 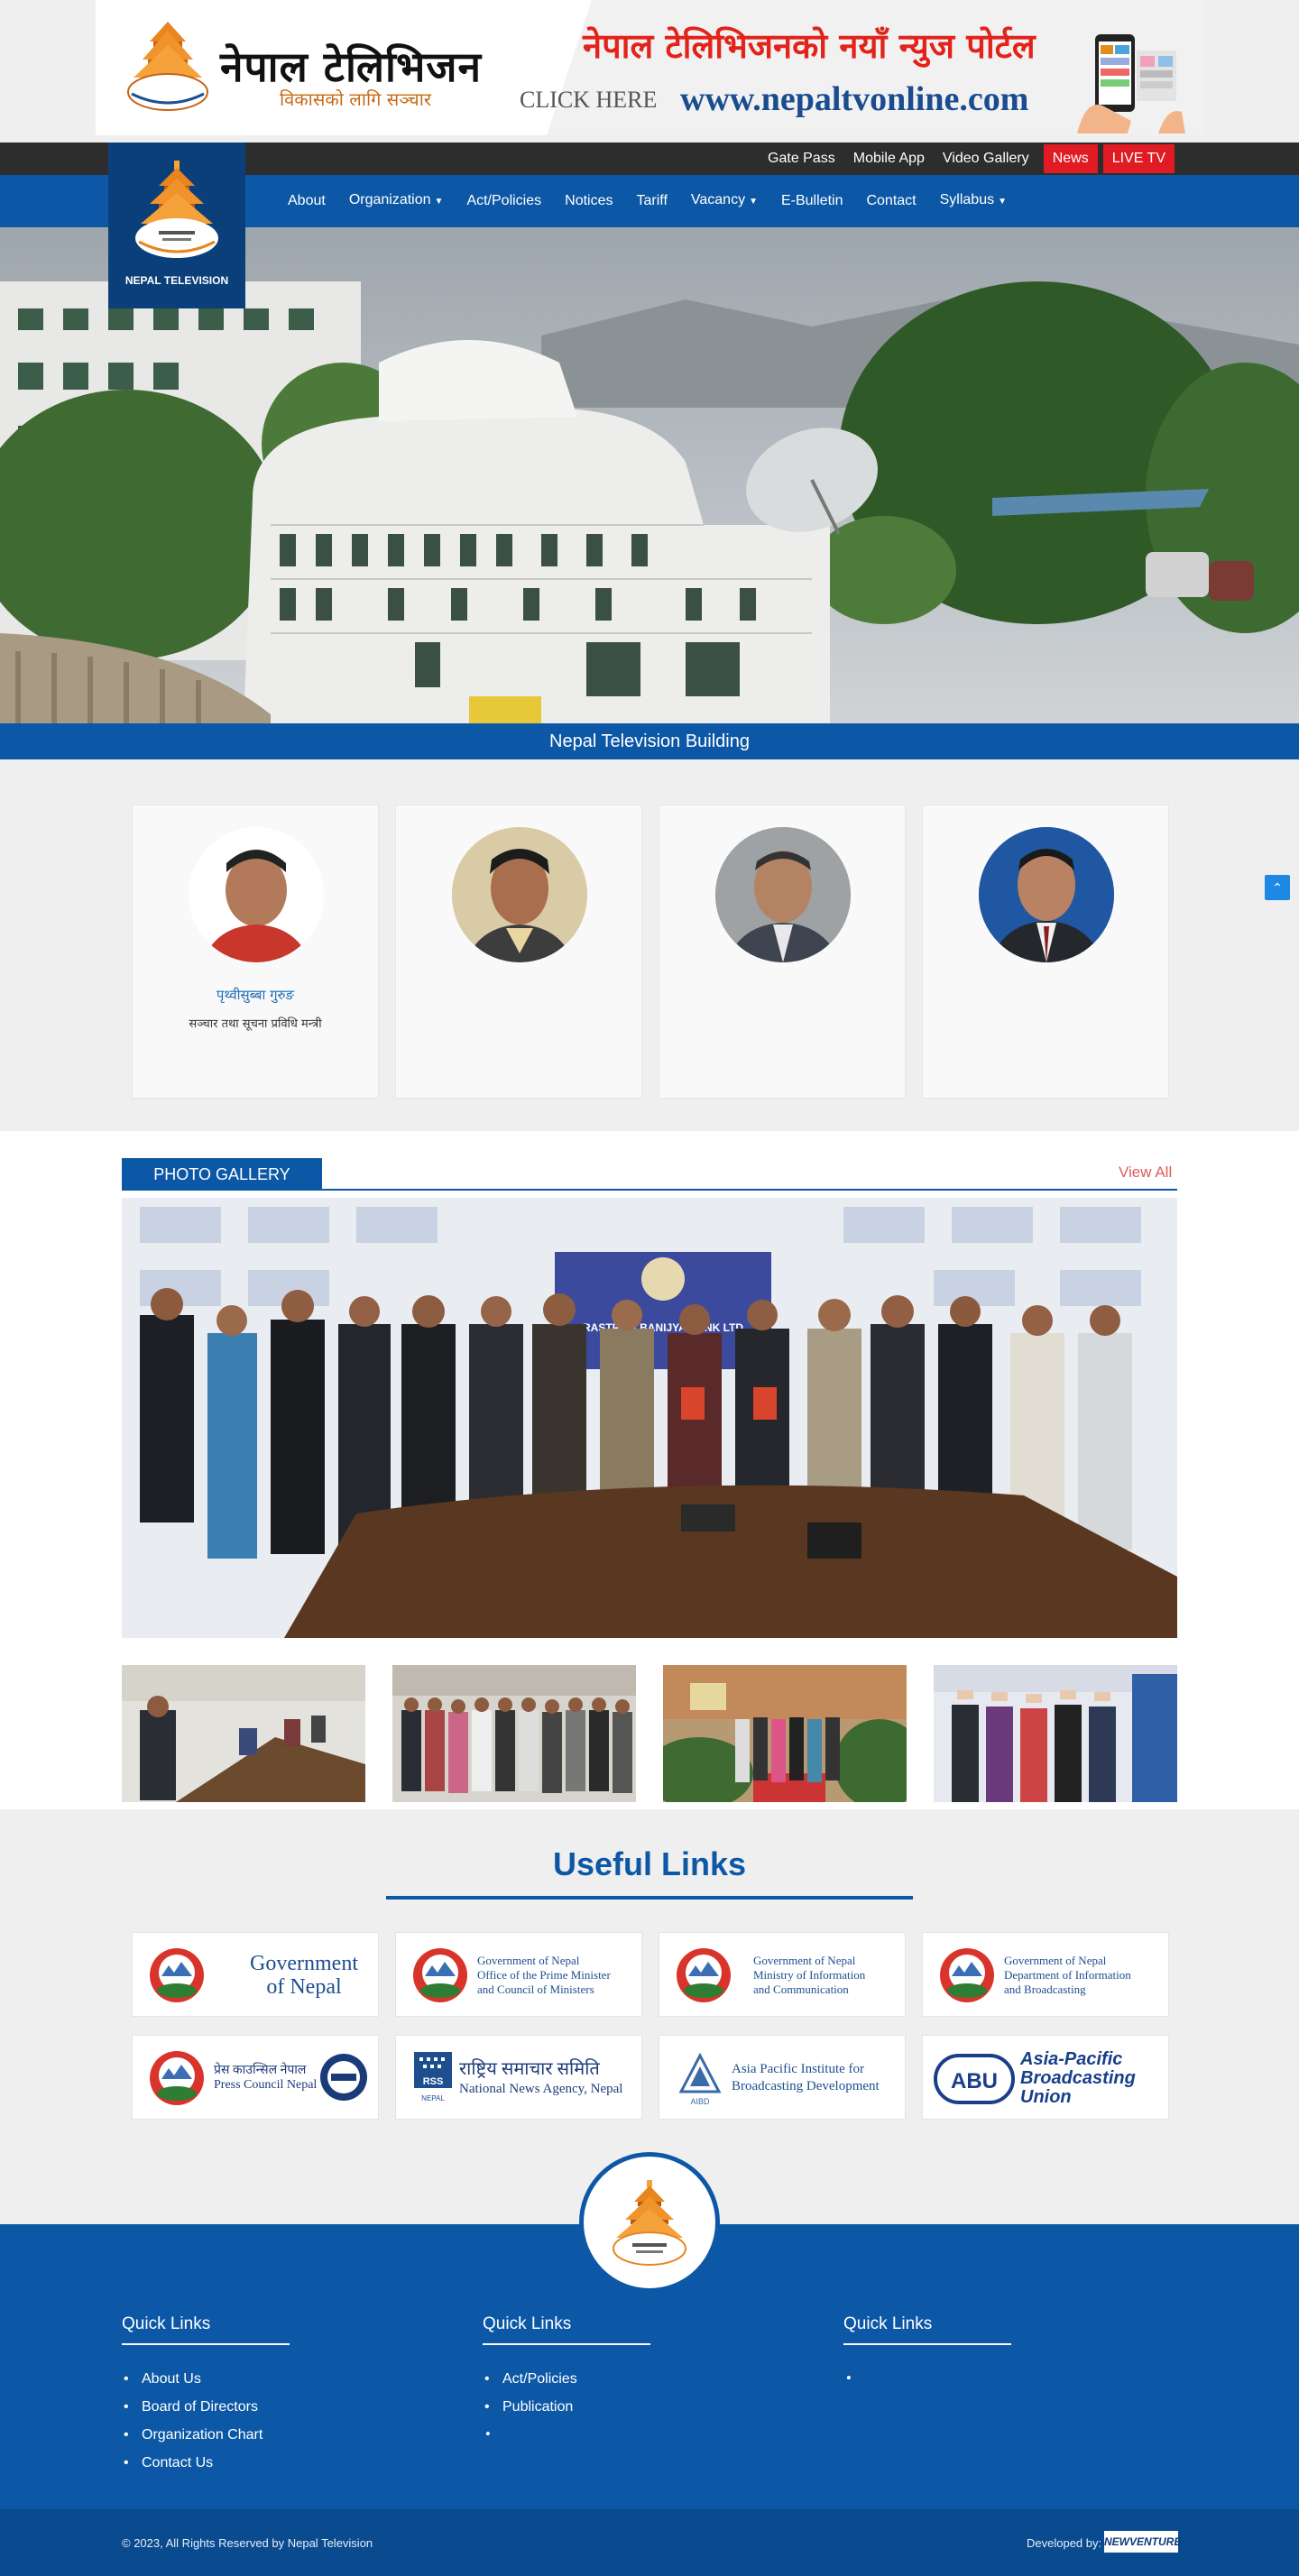 What do you see at coordinates (1070, 158) in the screenshot?
I see `news-button: News` at bounding box center [1070, 158].